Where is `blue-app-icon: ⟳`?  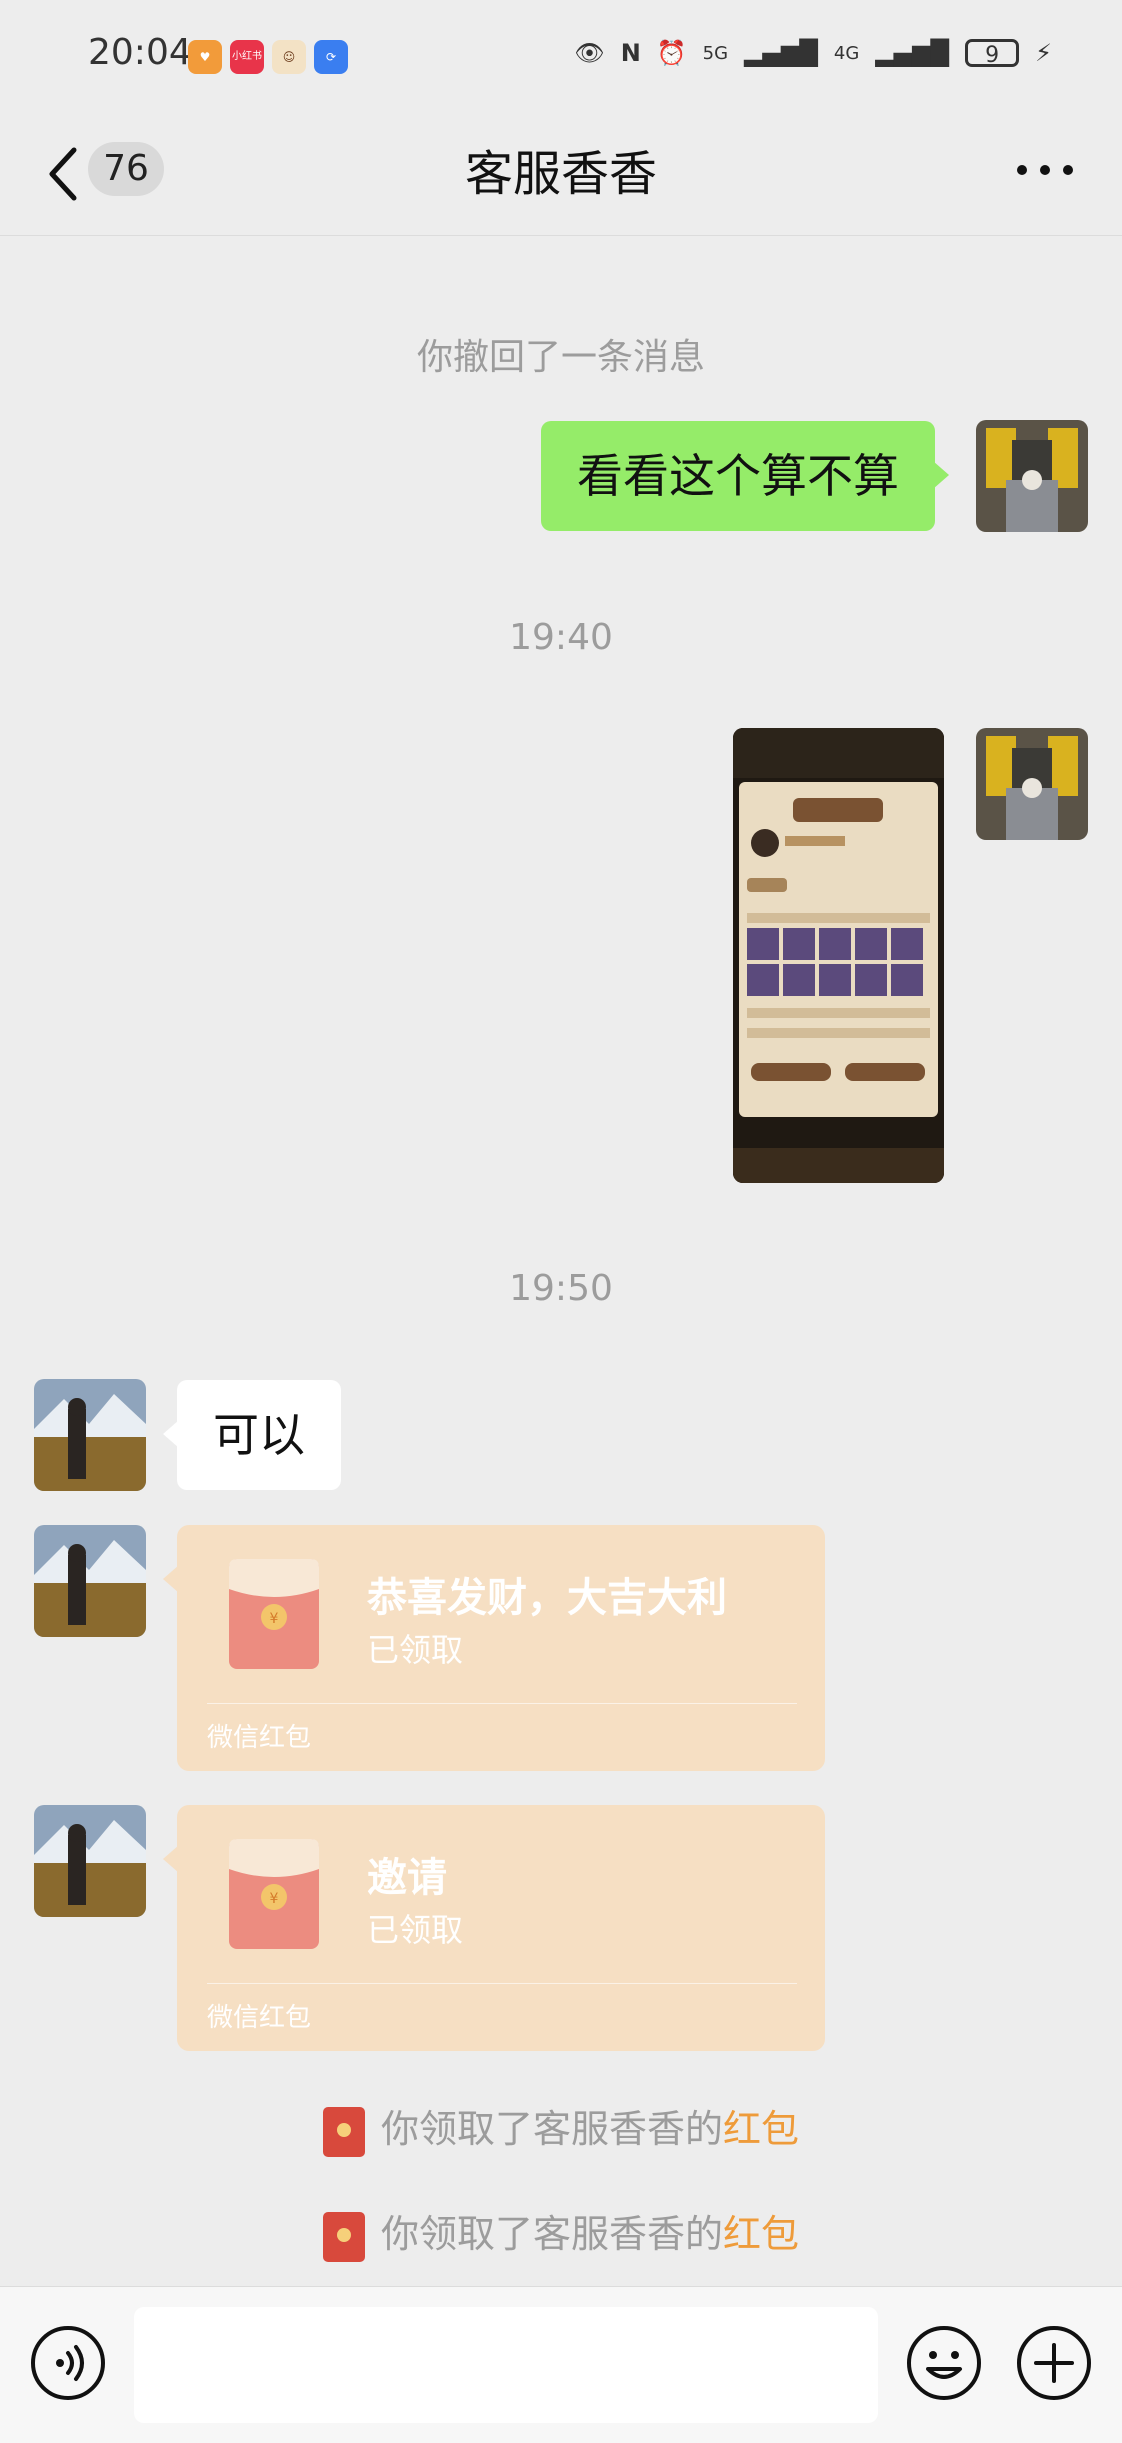 blue-app-icon: ⟳ is located at coordinates (331, 57).